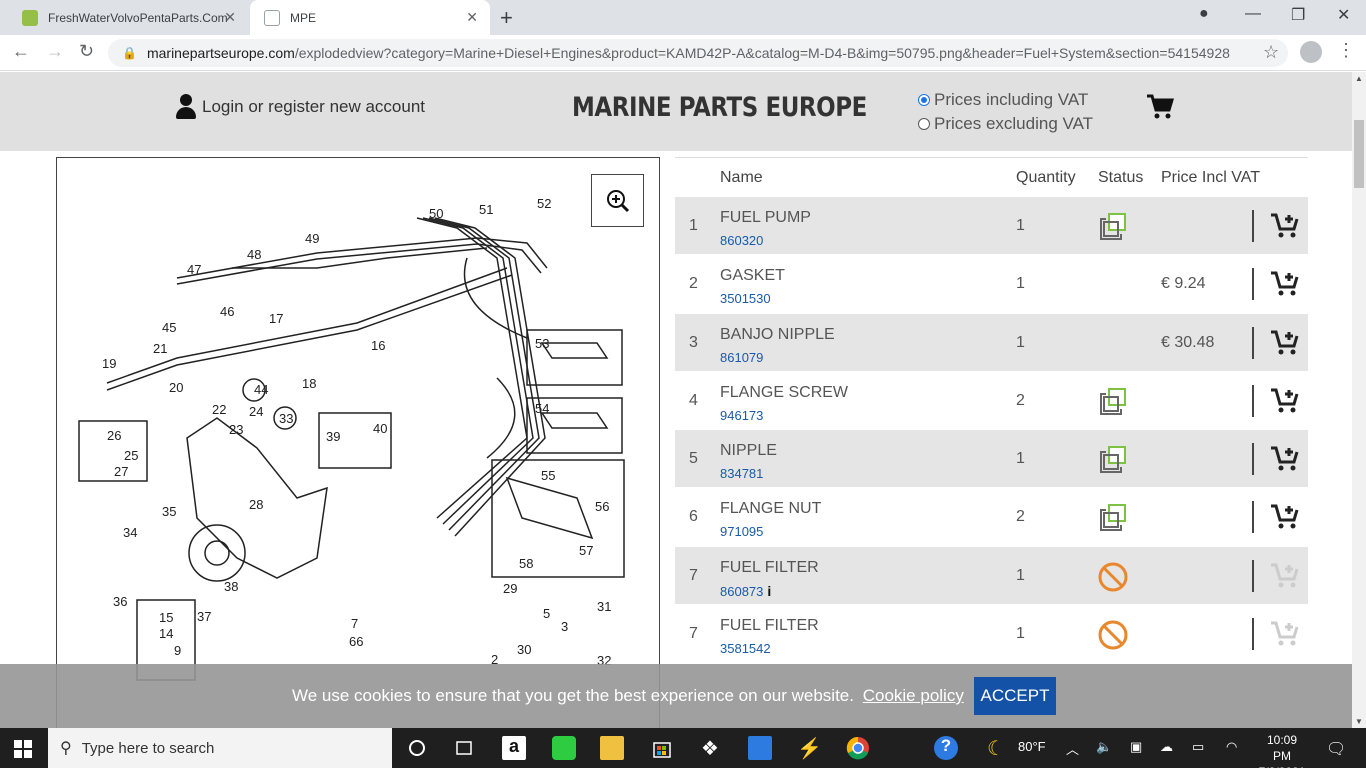  Describe the element at coordinates (1204, 14) in the screenshot. I see `tab-search-icon: ●` at that location.